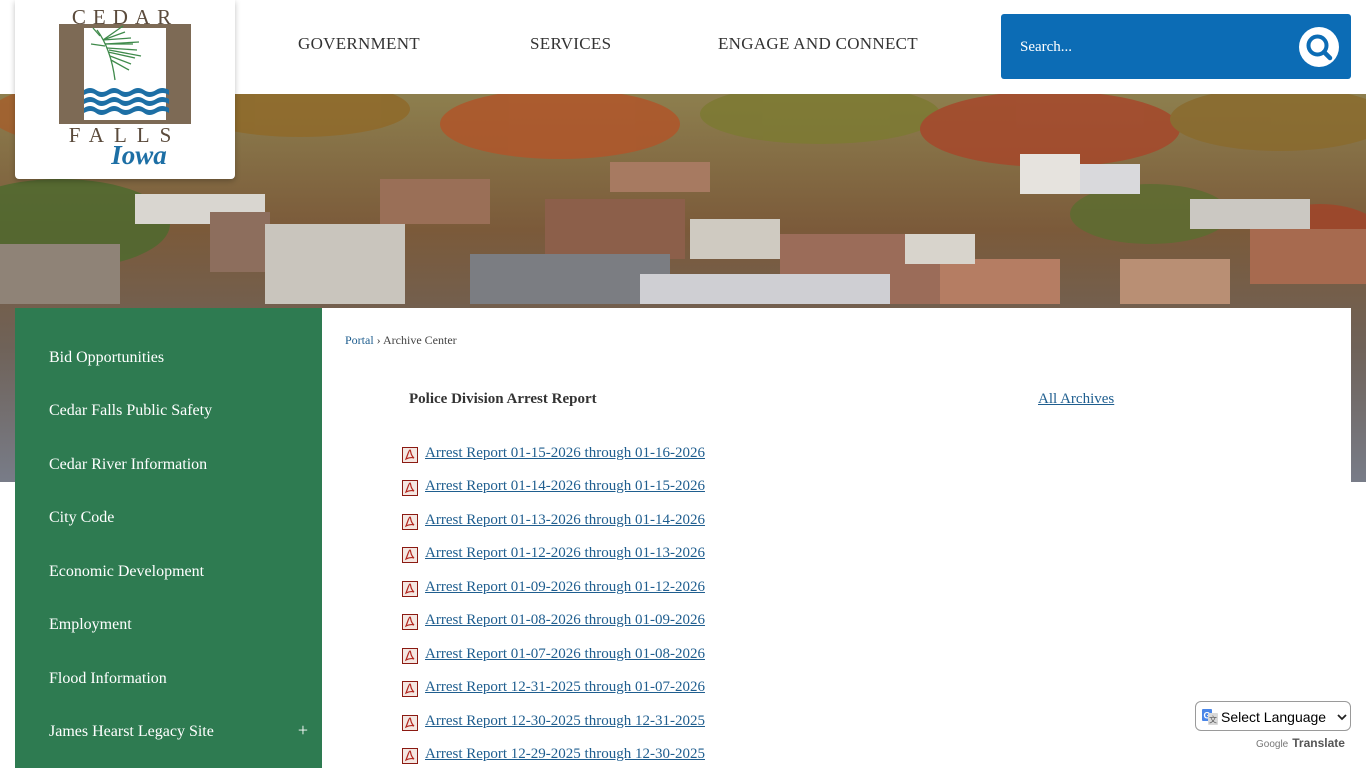 Image resolution: width=1366 pixels, height=768 pixels. What do you see at coordinates (1148, 47) in the screenshot?
I see `search-input` at bounding box center [1148, 47].